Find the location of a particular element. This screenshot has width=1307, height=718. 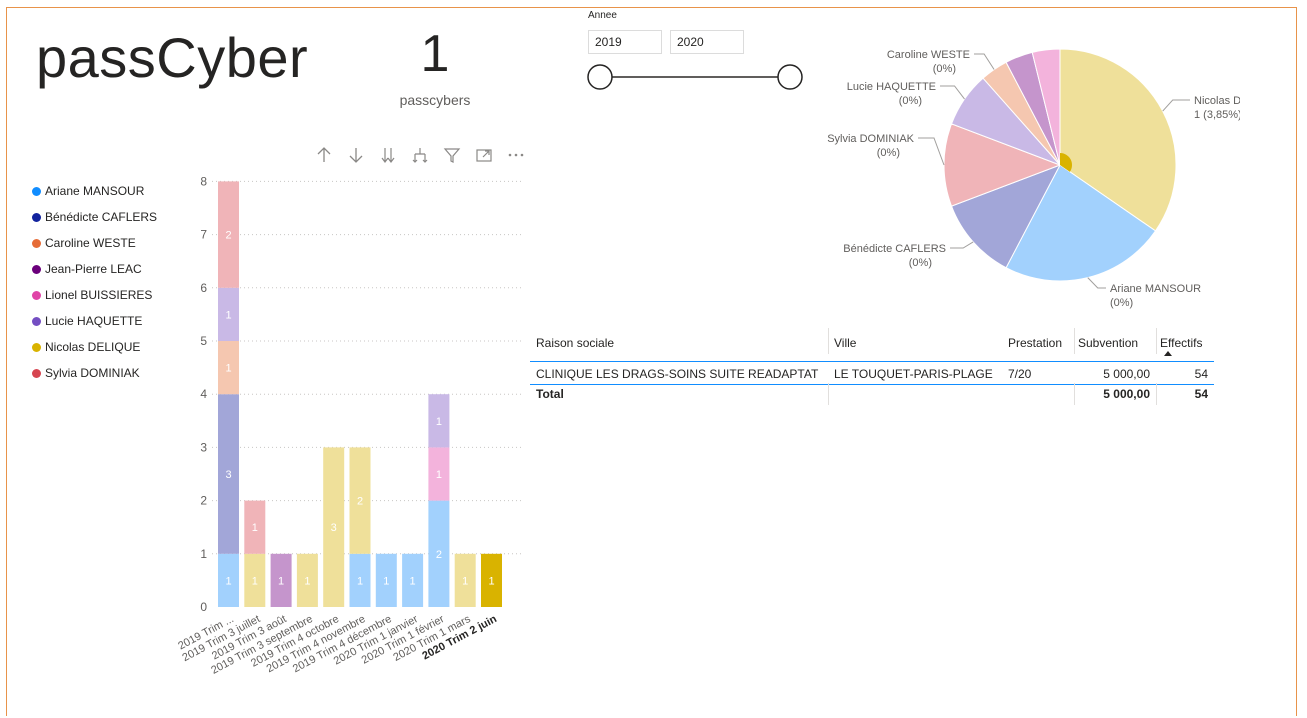

drill-up-icon is located at coordinates (324, 155).